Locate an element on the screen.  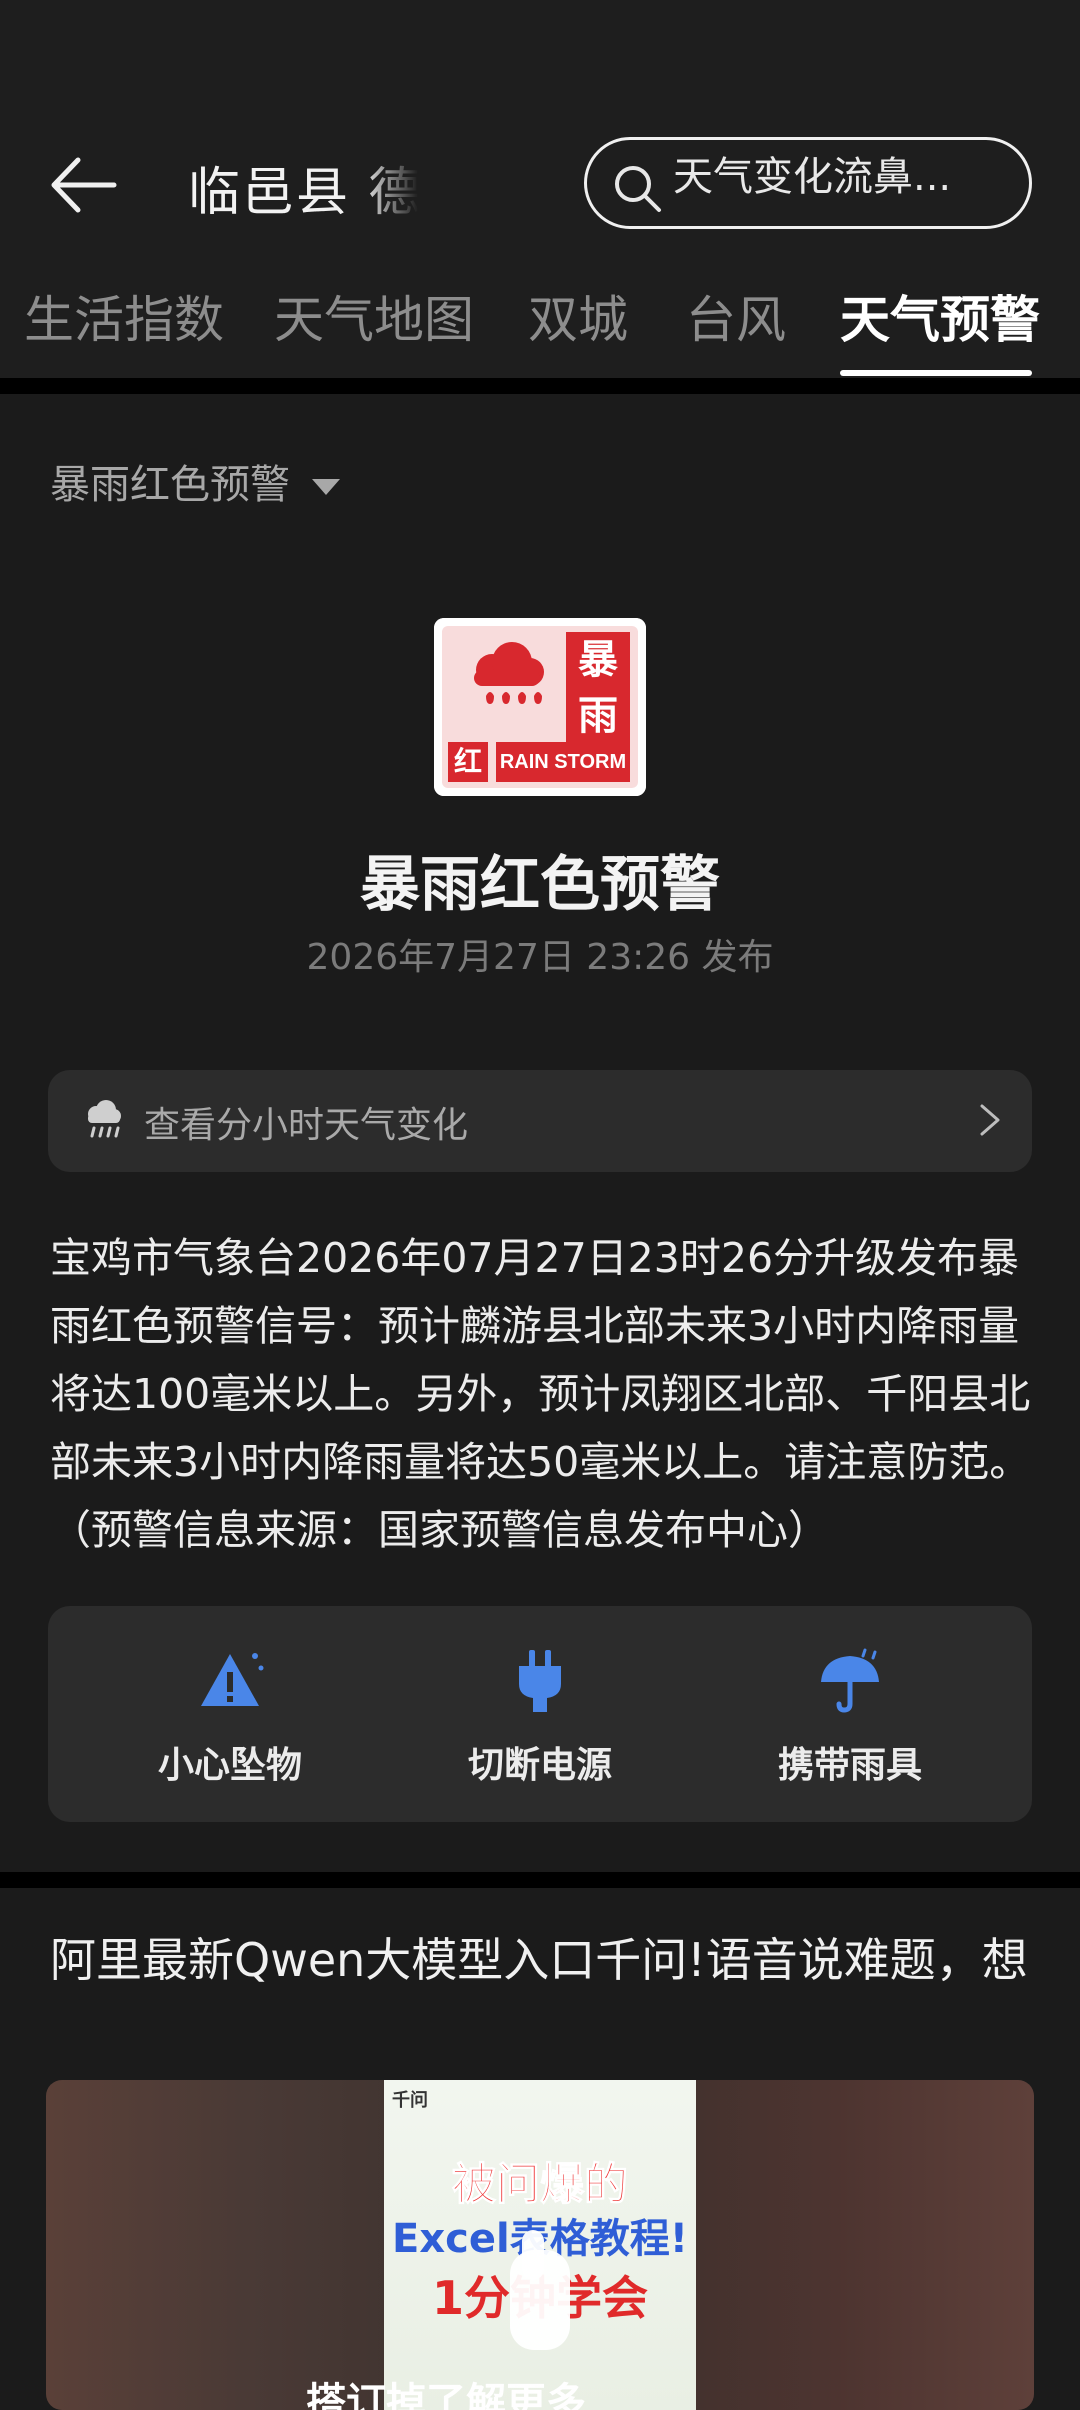
tab-weather-map: 天气地图 is located at coordinates (374, 316).